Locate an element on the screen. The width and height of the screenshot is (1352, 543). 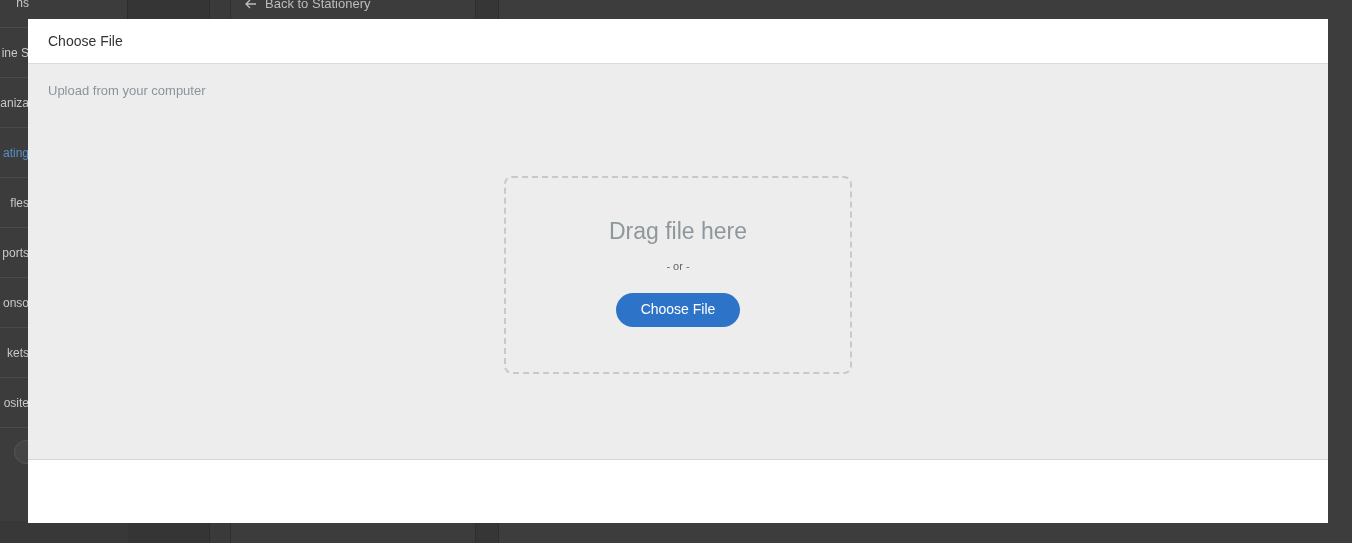
sidebar-item: onso is located at coordinates (15, 302).